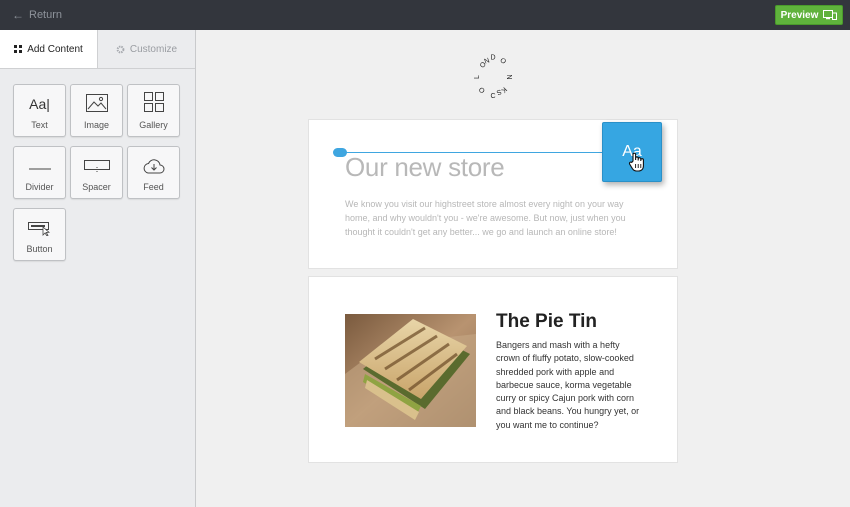 The width and height of the screenshot is (850, 507). Describe the element at coordinates (425, 15) in the screenshot. I see `top-bar: ← Return Preview` at that location.